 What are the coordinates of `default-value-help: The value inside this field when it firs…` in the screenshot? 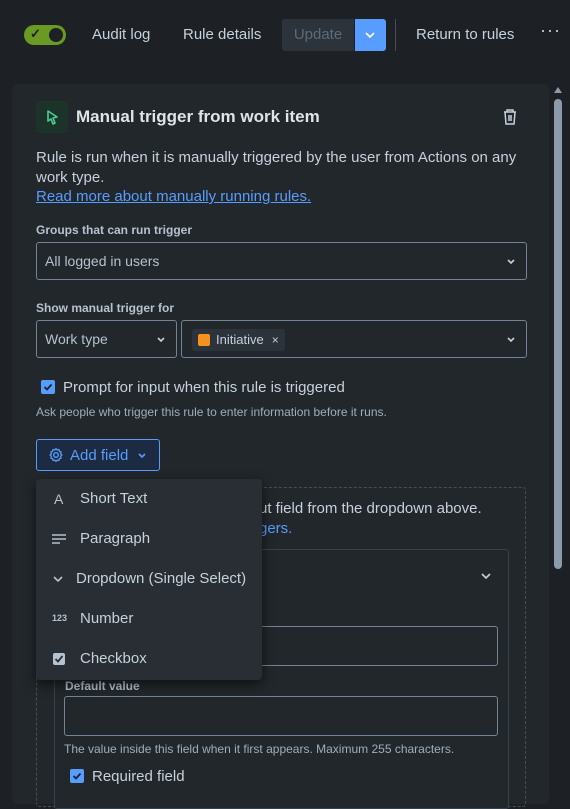 It's located at (259, 749).